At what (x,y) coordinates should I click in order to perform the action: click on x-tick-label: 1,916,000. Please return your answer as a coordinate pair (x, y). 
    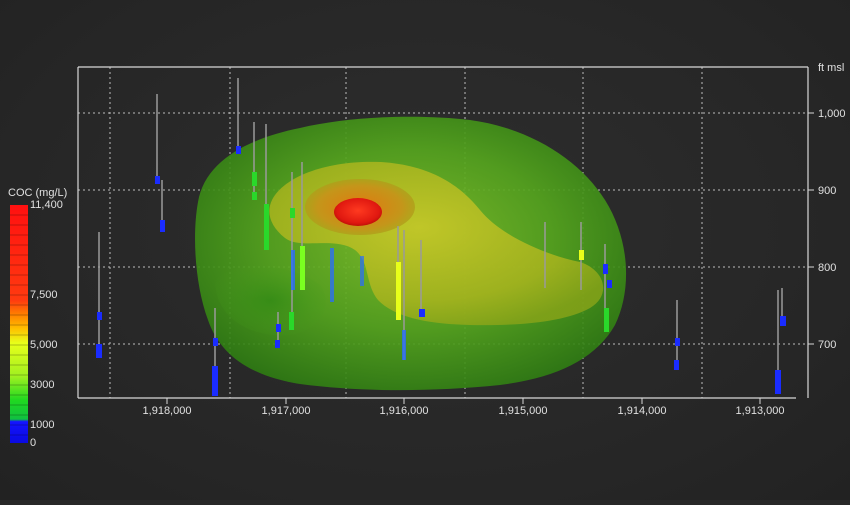
    Looking at the image, I should click on (404, 411).